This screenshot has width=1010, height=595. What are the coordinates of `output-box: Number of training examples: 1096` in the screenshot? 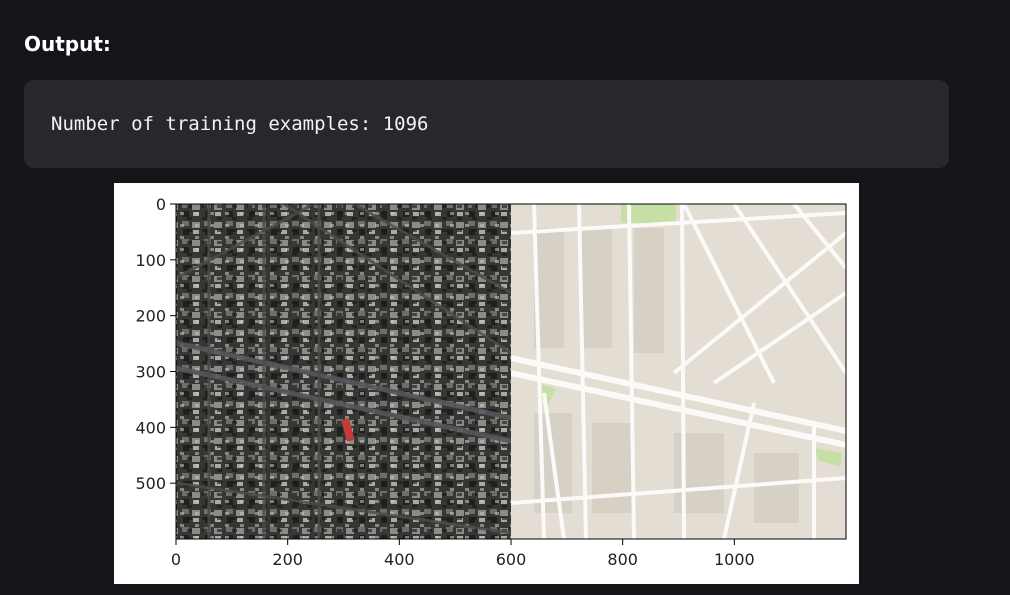 It's located at (486, 124).